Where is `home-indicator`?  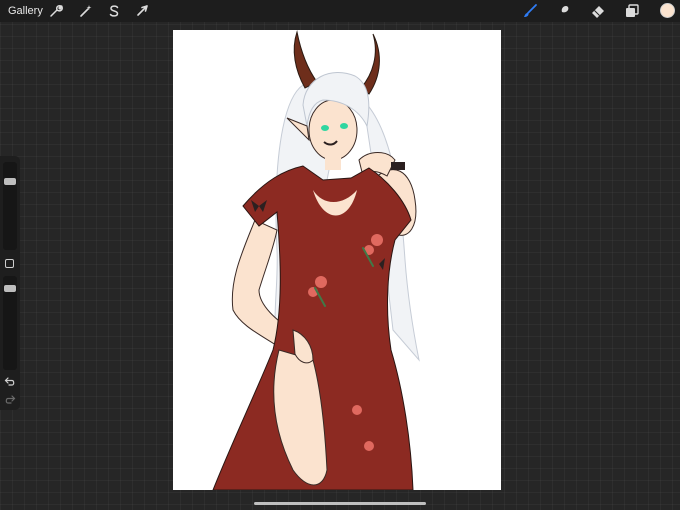
home-indicator is located at coordinates (340, 503).